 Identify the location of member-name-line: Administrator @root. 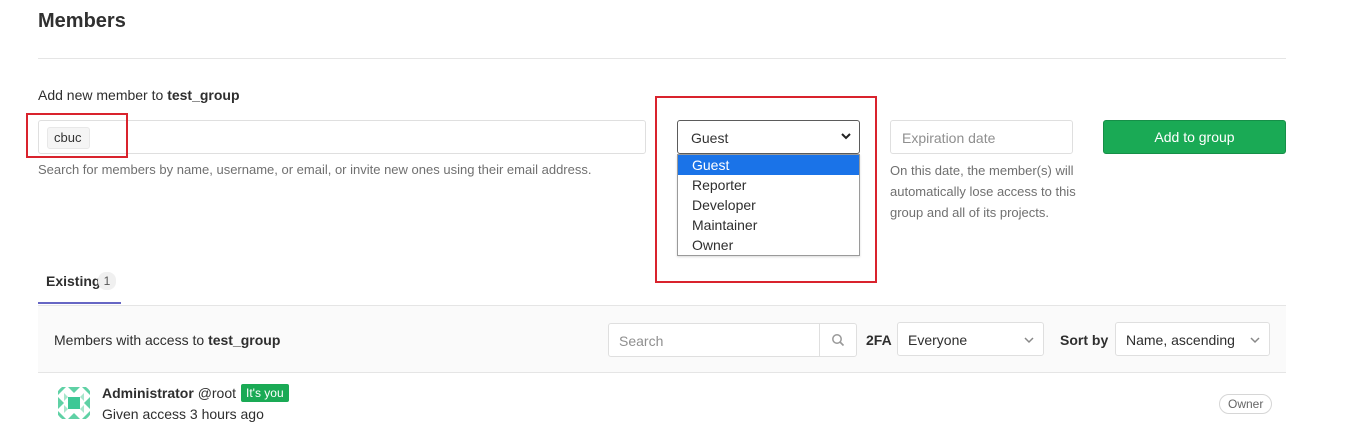
(169, 393).